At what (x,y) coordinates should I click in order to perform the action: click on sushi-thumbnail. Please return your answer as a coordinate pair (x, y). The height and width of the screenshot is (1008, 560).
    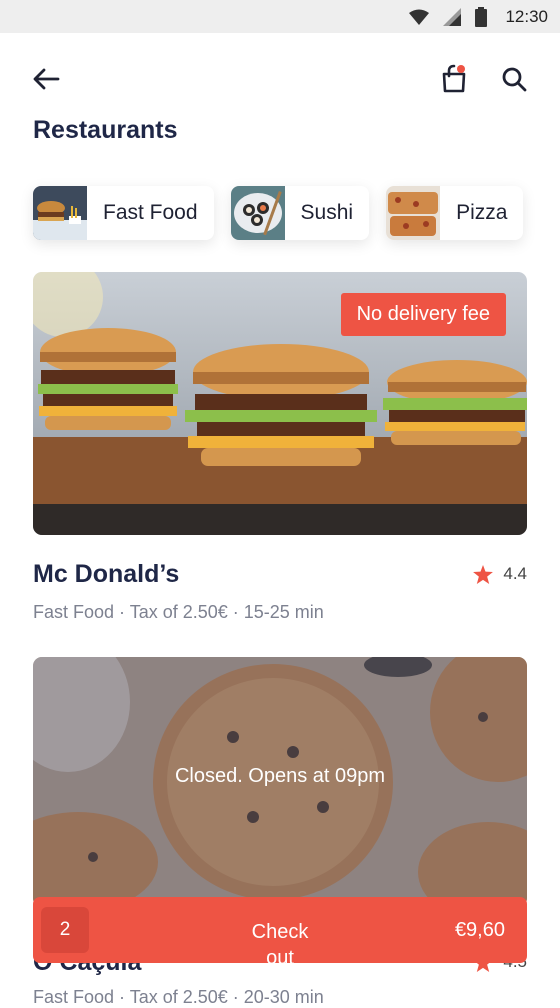
    Looking at the image, I should click on (257, 213).